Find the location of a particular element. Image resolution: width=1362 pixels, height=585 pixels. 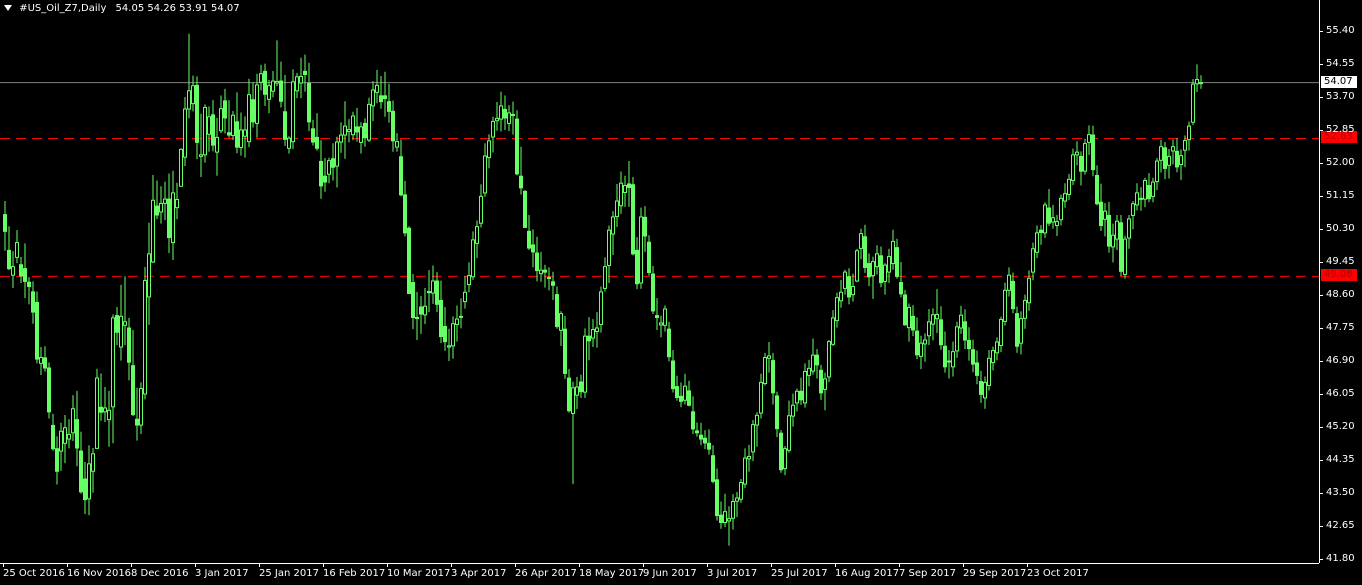

chart-header: #US_Oil_Z7,Daily 54.05 54.26 53.91 54.07 is located at coordinates (122, 9).